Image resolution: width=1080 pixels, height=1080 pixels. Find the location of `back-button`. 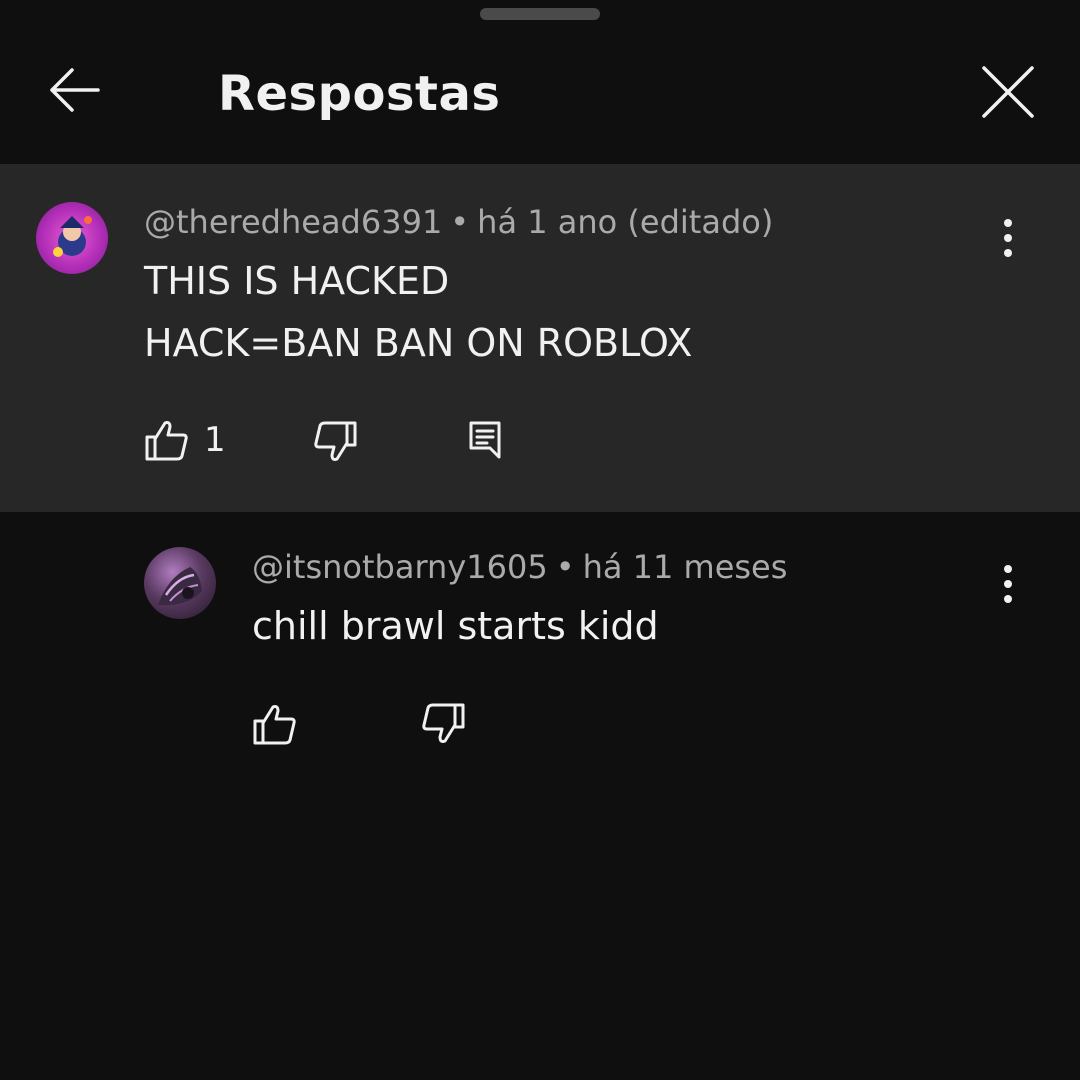

back-button is located at coordinates (74, 90).